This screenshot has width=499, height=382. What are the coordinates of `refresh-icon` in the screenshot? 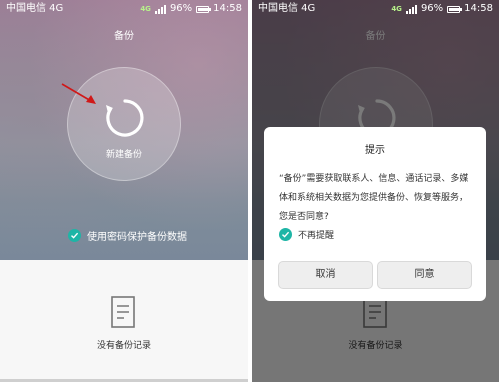 It's located at (125, 118).